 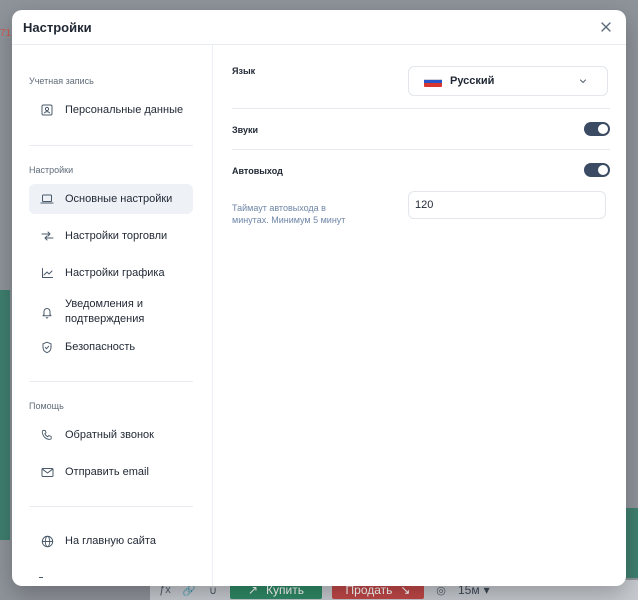 What do you see at coordinates (47, 273) in the screenshot?
I see `chart-line-icon` at bounding box center [47, 273].